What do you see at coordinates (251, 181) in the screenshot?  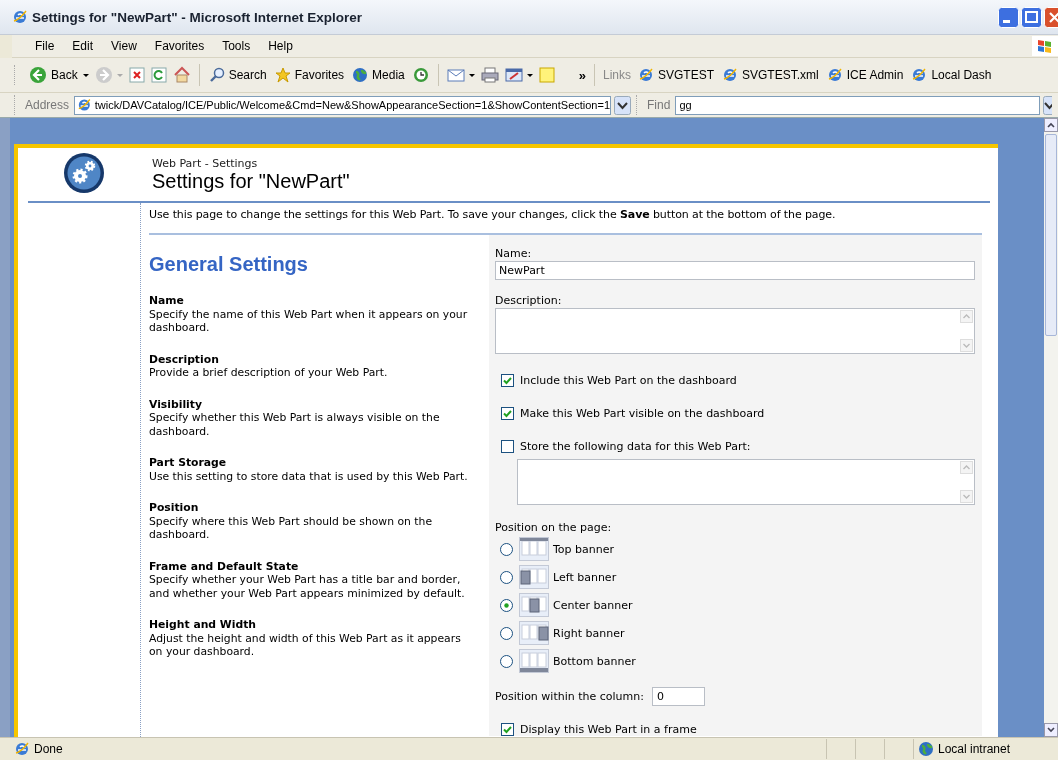 I see `page-title: Settings for "NewPart"` at bounding box center [251, 181].